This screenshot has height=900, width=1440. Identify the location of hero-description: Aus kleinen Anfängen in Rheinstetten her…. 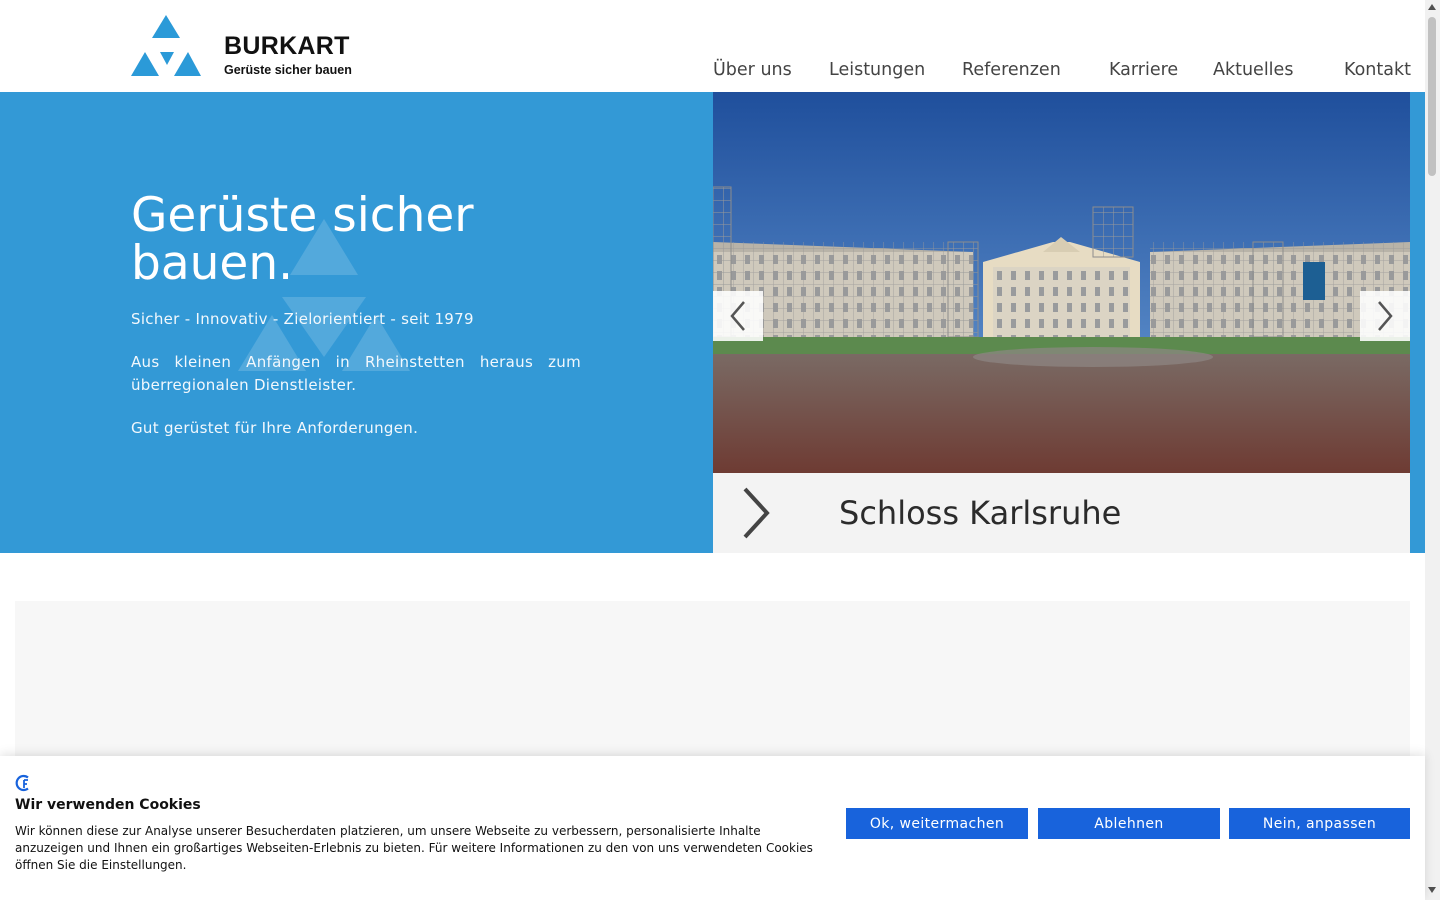
(356, 373).